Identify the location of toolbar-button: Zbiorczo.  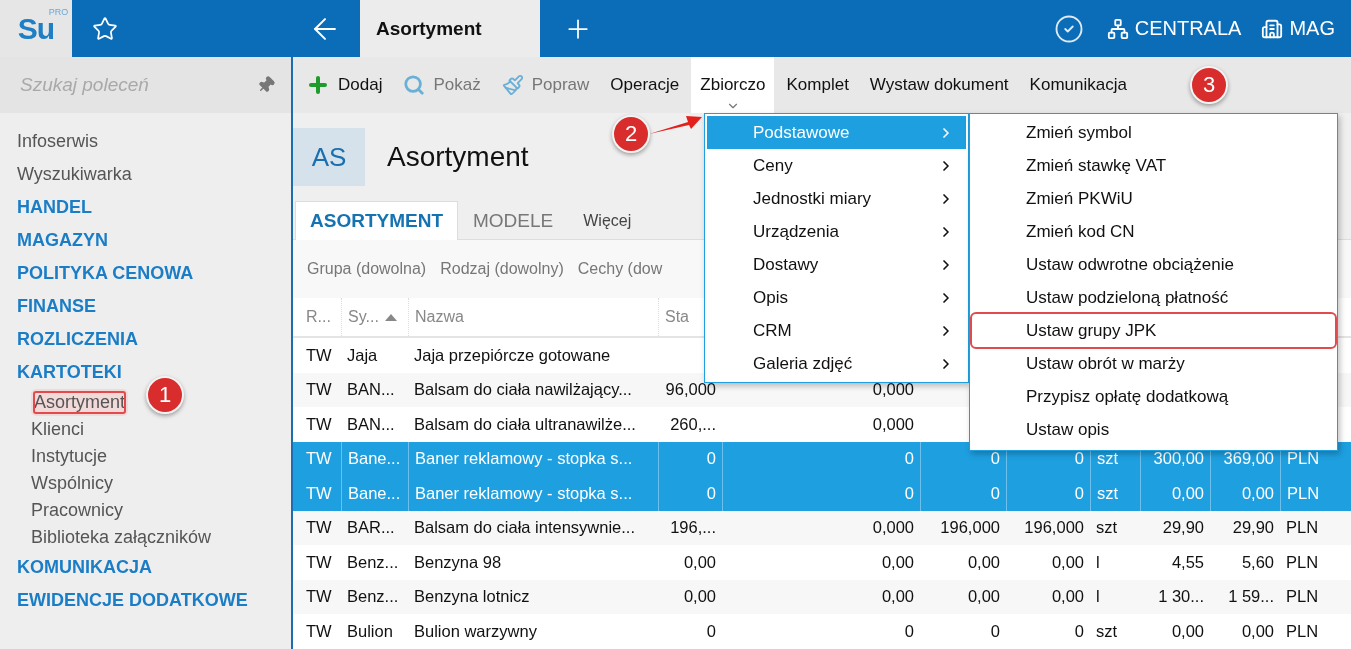
(733, 85).